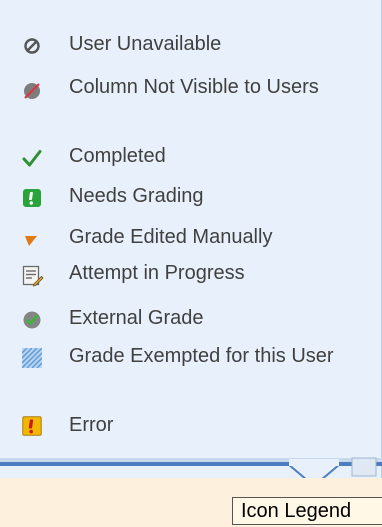  I want to click on legend-item-user-unavailable: User Unavailable, so click(180, 45).